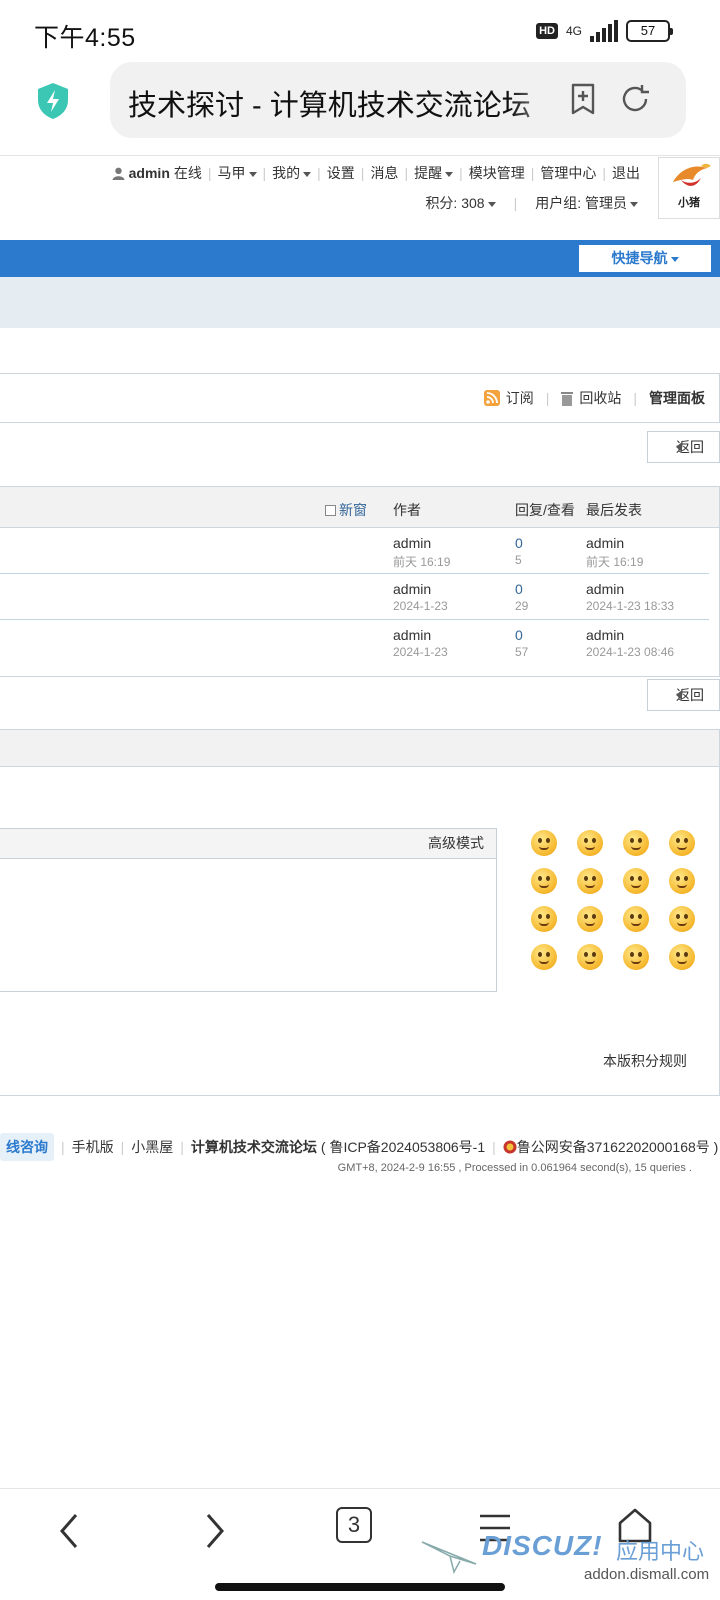 The width and height of the screenshot is (720, 1600). What do you see at coordinates (360, 33) in the screenshot?
I see `status-bar: 下午4:55 HD 4G 57` at bounding box center [360, 33].